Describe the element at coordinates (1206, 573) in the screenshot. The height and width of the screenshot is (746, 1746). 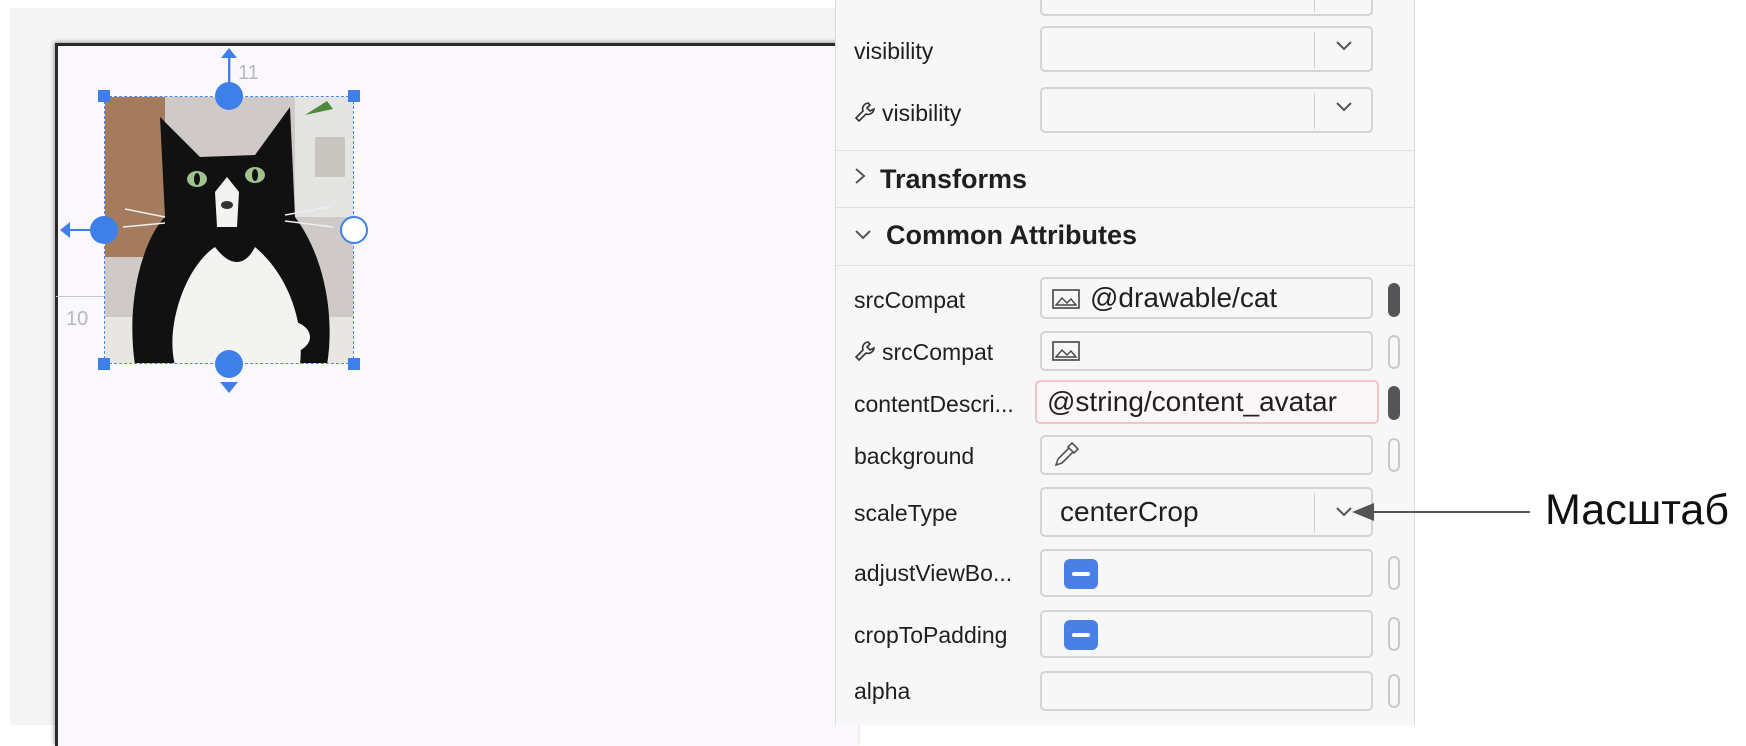
I see `adjust-view-bounds-field` at that location.